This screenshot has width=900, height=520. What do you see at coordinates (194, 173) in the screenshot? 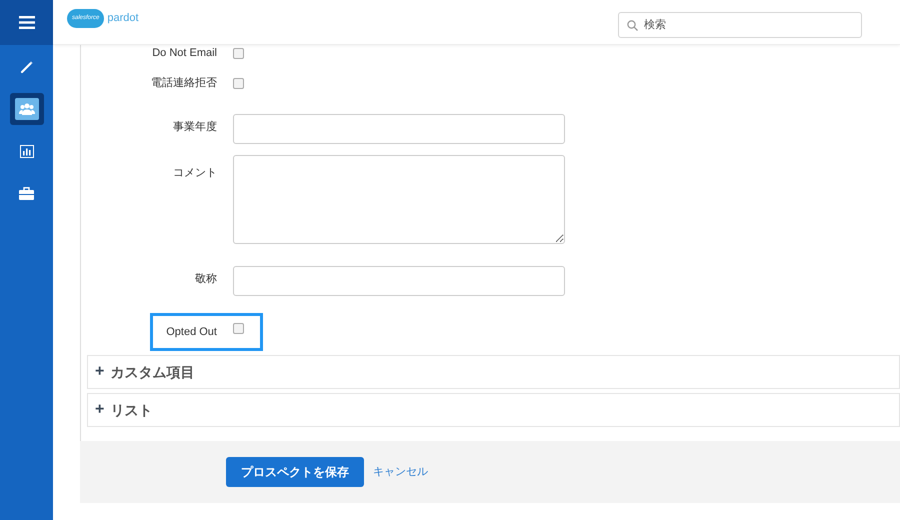
I see `field-label: コメント` at bounding box center [194, 173].